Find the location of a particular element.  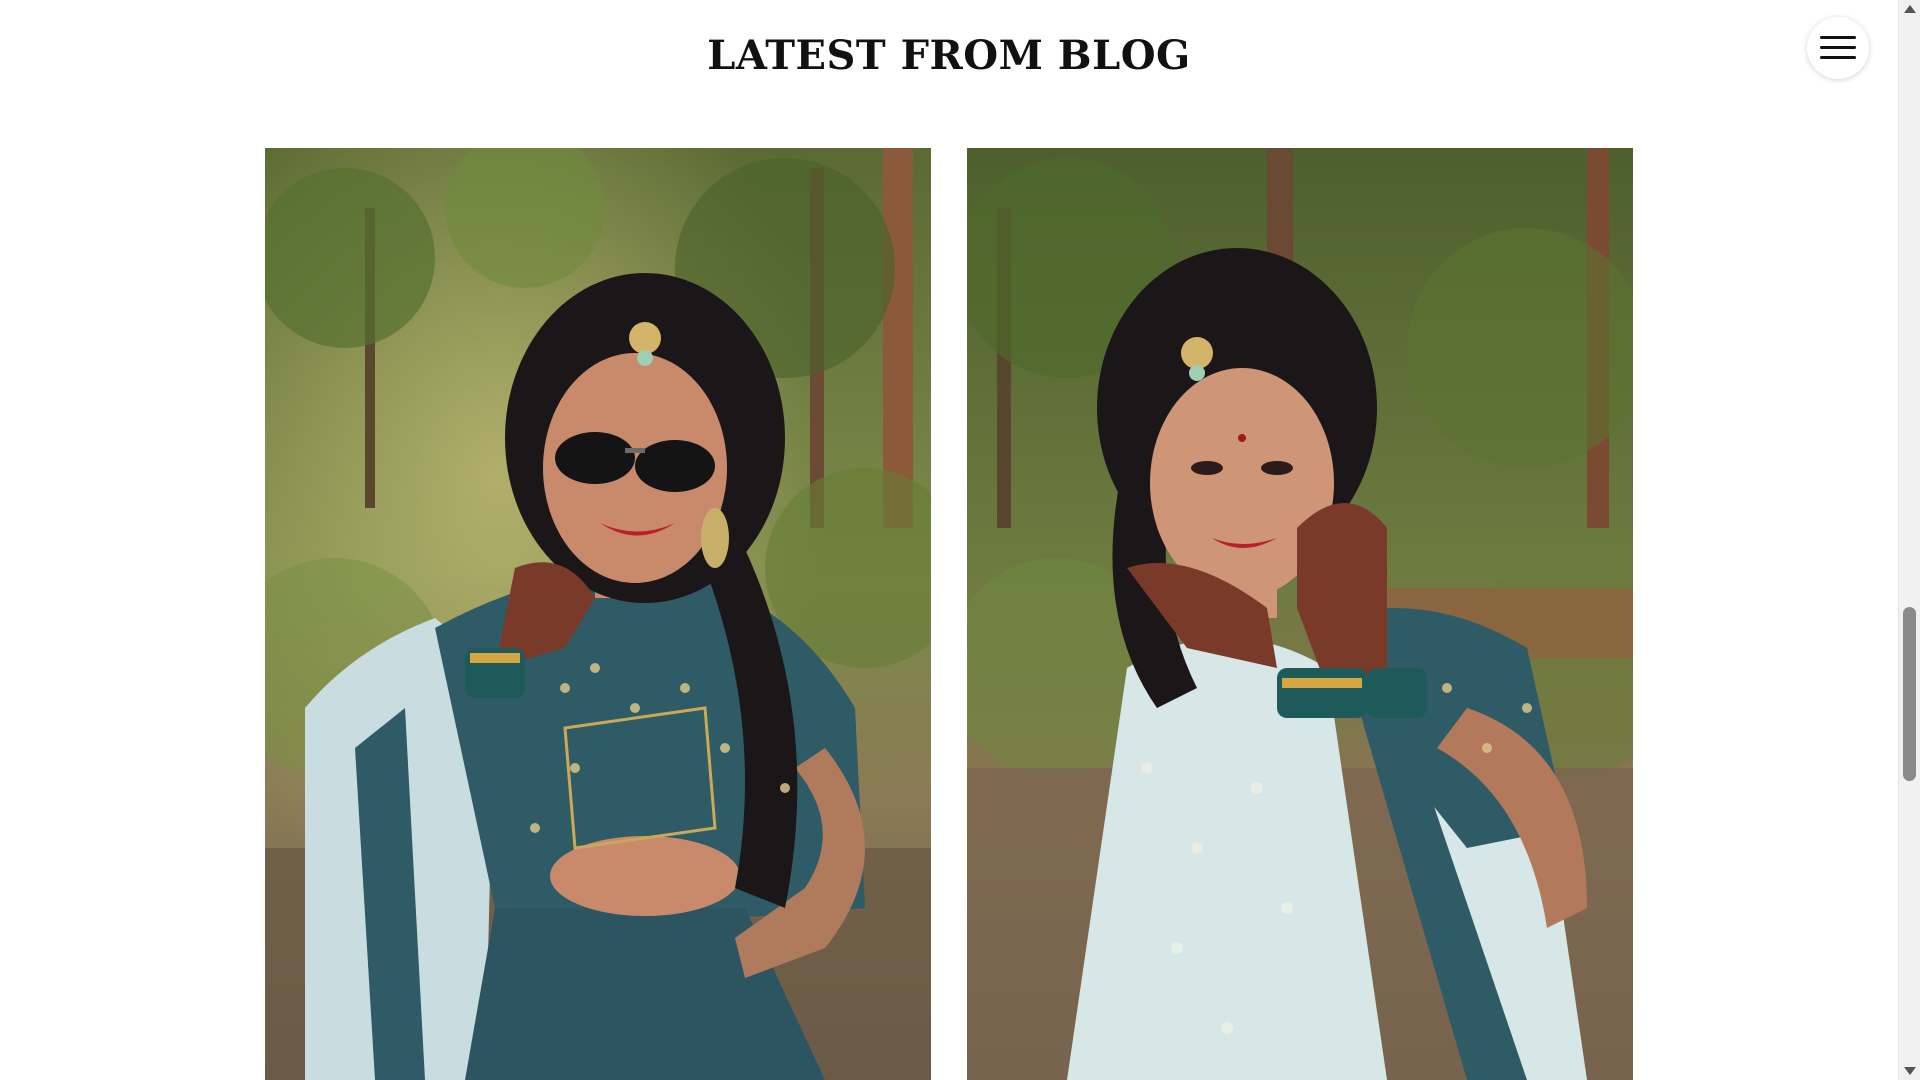

menu-button is located at coordinates (1838, 48).